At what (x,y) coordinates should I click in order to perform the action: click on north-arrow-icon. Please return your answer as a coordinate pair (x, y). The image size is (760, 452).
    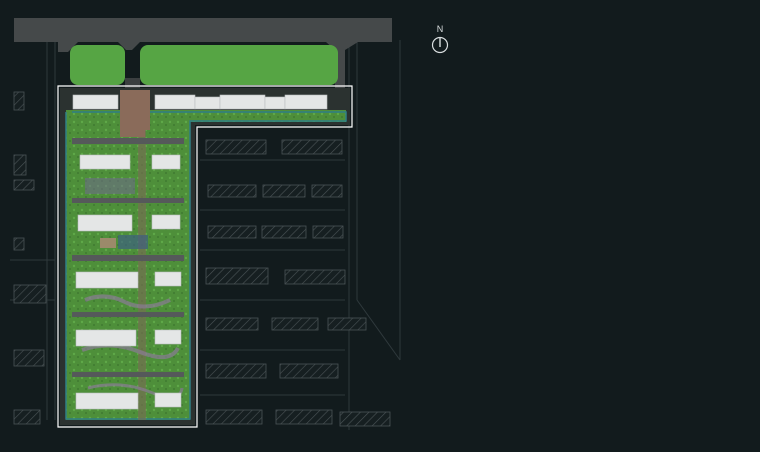
    Looking at the image, I should click on (440, 45).